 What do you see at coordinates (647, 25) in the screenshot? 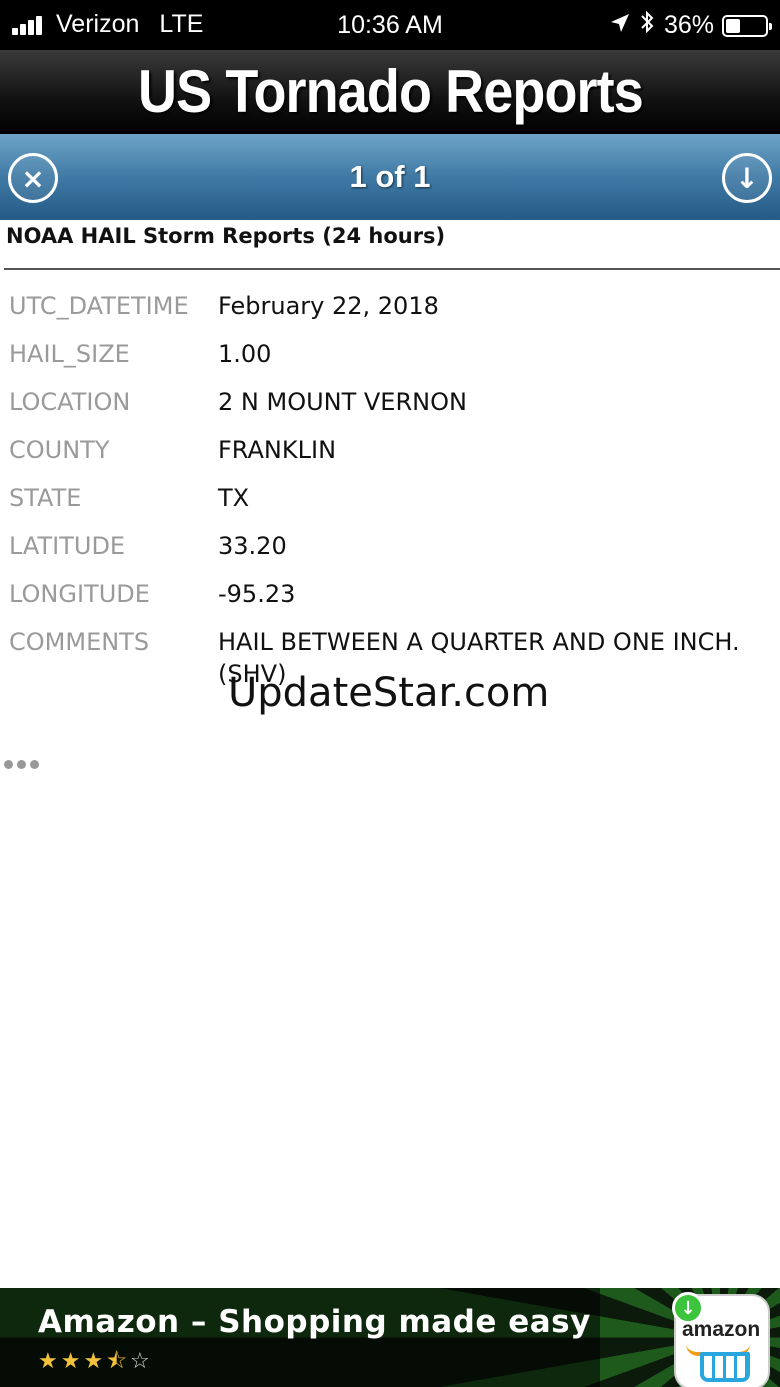
I see `bluetooth-icon` at bounding box center [647, 25].